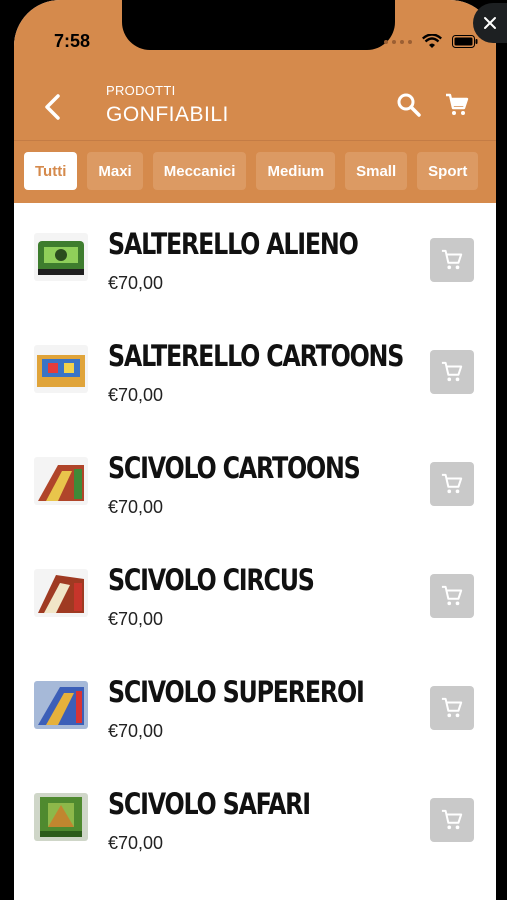 The width and height of the screenshot is (507, 900). I want to click on battery-icon, so click(465, 41).